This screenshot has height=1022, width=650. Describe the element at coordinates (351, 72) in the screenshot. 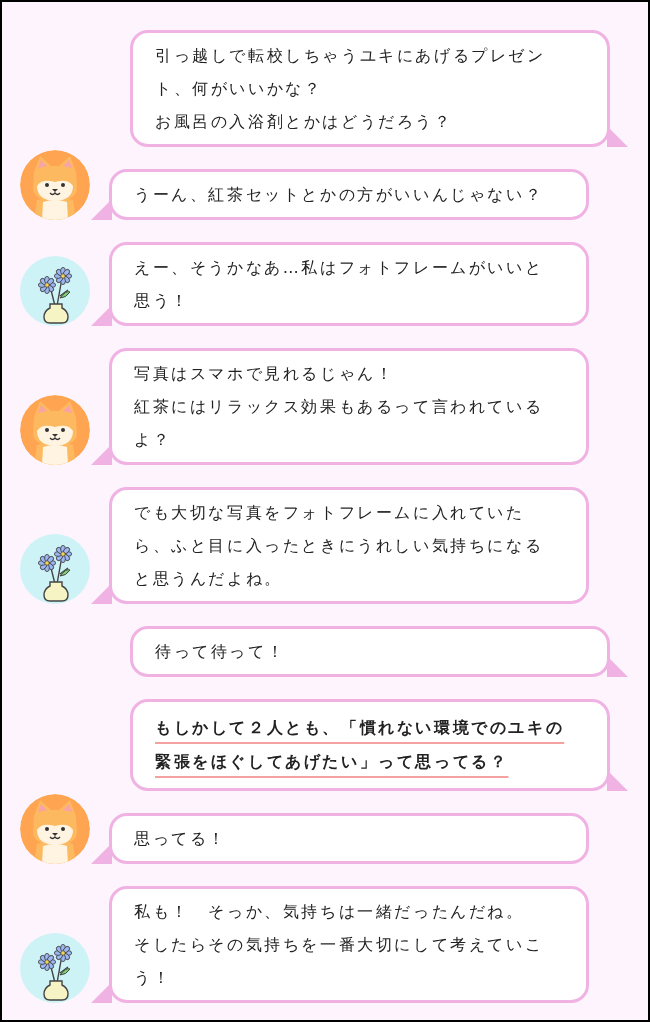

I see `message-text: 引っ越しで転校しちゃうユキにあげるプレゼント、何がいいかな？` at that location.